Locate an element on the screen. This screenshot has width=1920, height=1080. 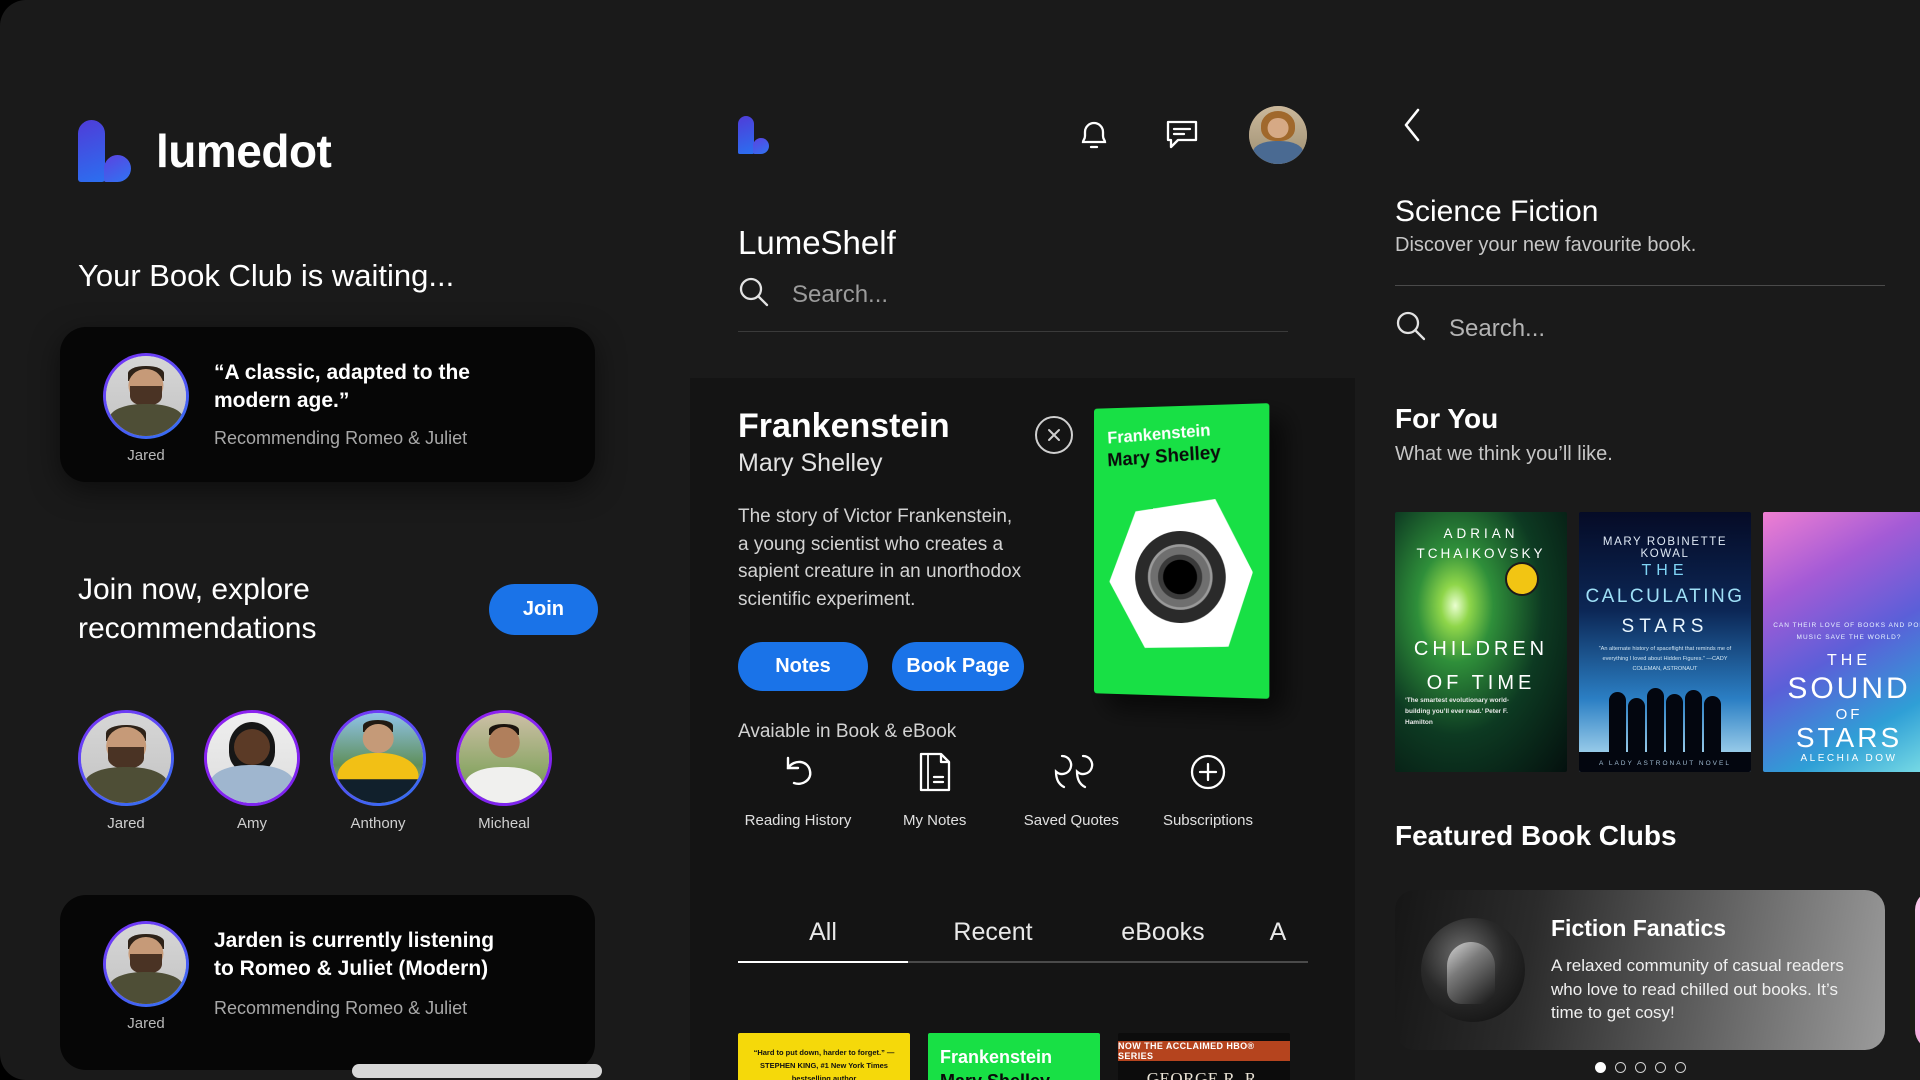
brand-logo: lumedot is located at coordinates (205, 151).